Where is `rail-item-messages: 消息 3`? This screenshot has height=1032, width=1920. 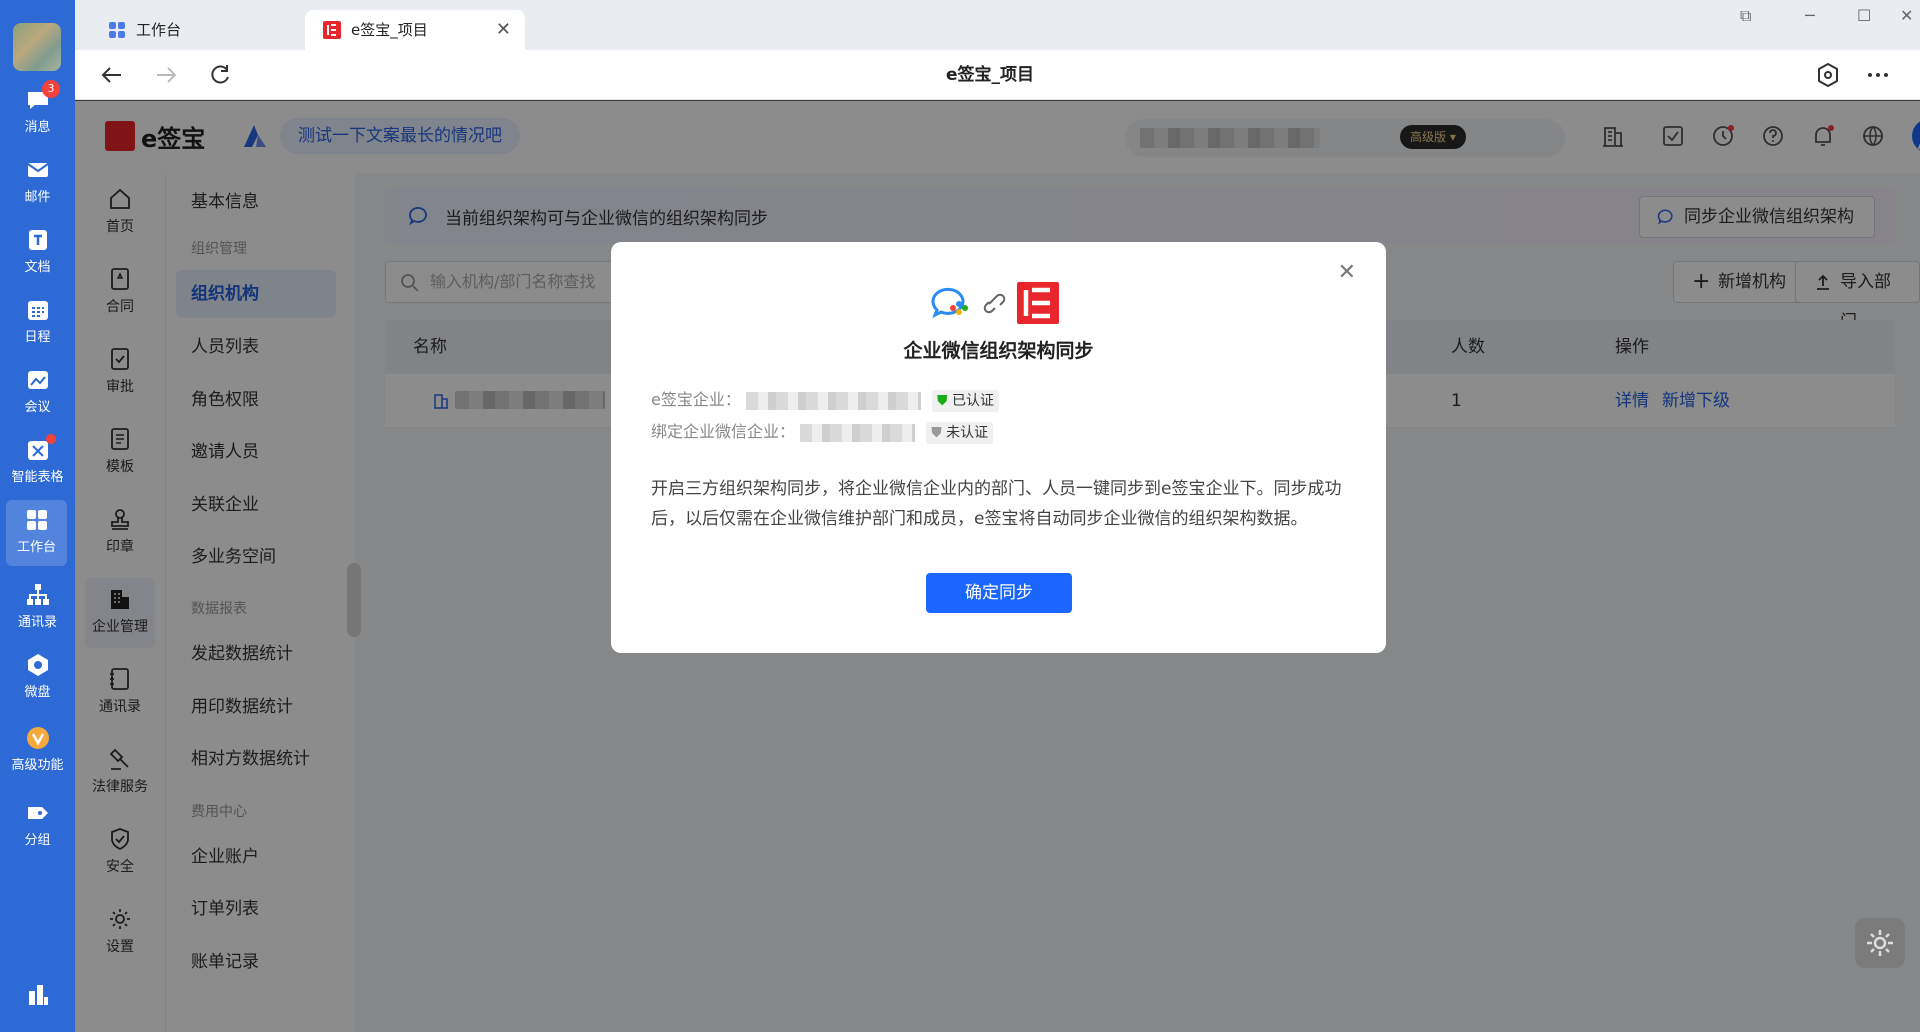
rail-item-messages: 消息 3 is located at coordinates (37, 113).